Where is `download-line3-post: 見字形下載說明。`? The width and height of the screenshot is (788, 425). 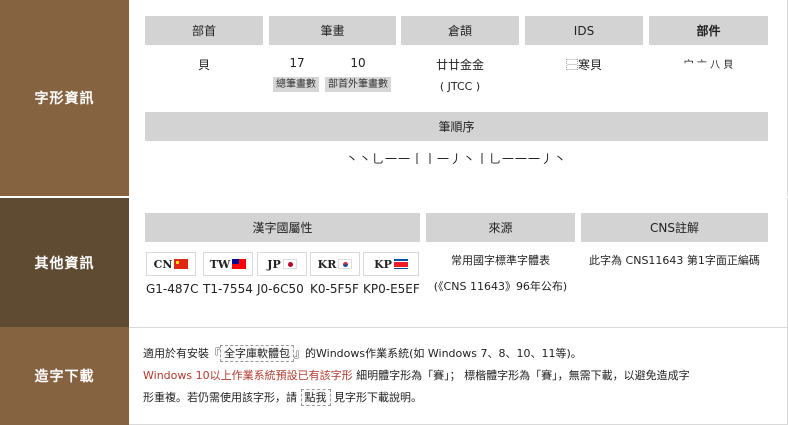
download-line3-post: 見字形下載說明。 is located at coordinates (376, 397).